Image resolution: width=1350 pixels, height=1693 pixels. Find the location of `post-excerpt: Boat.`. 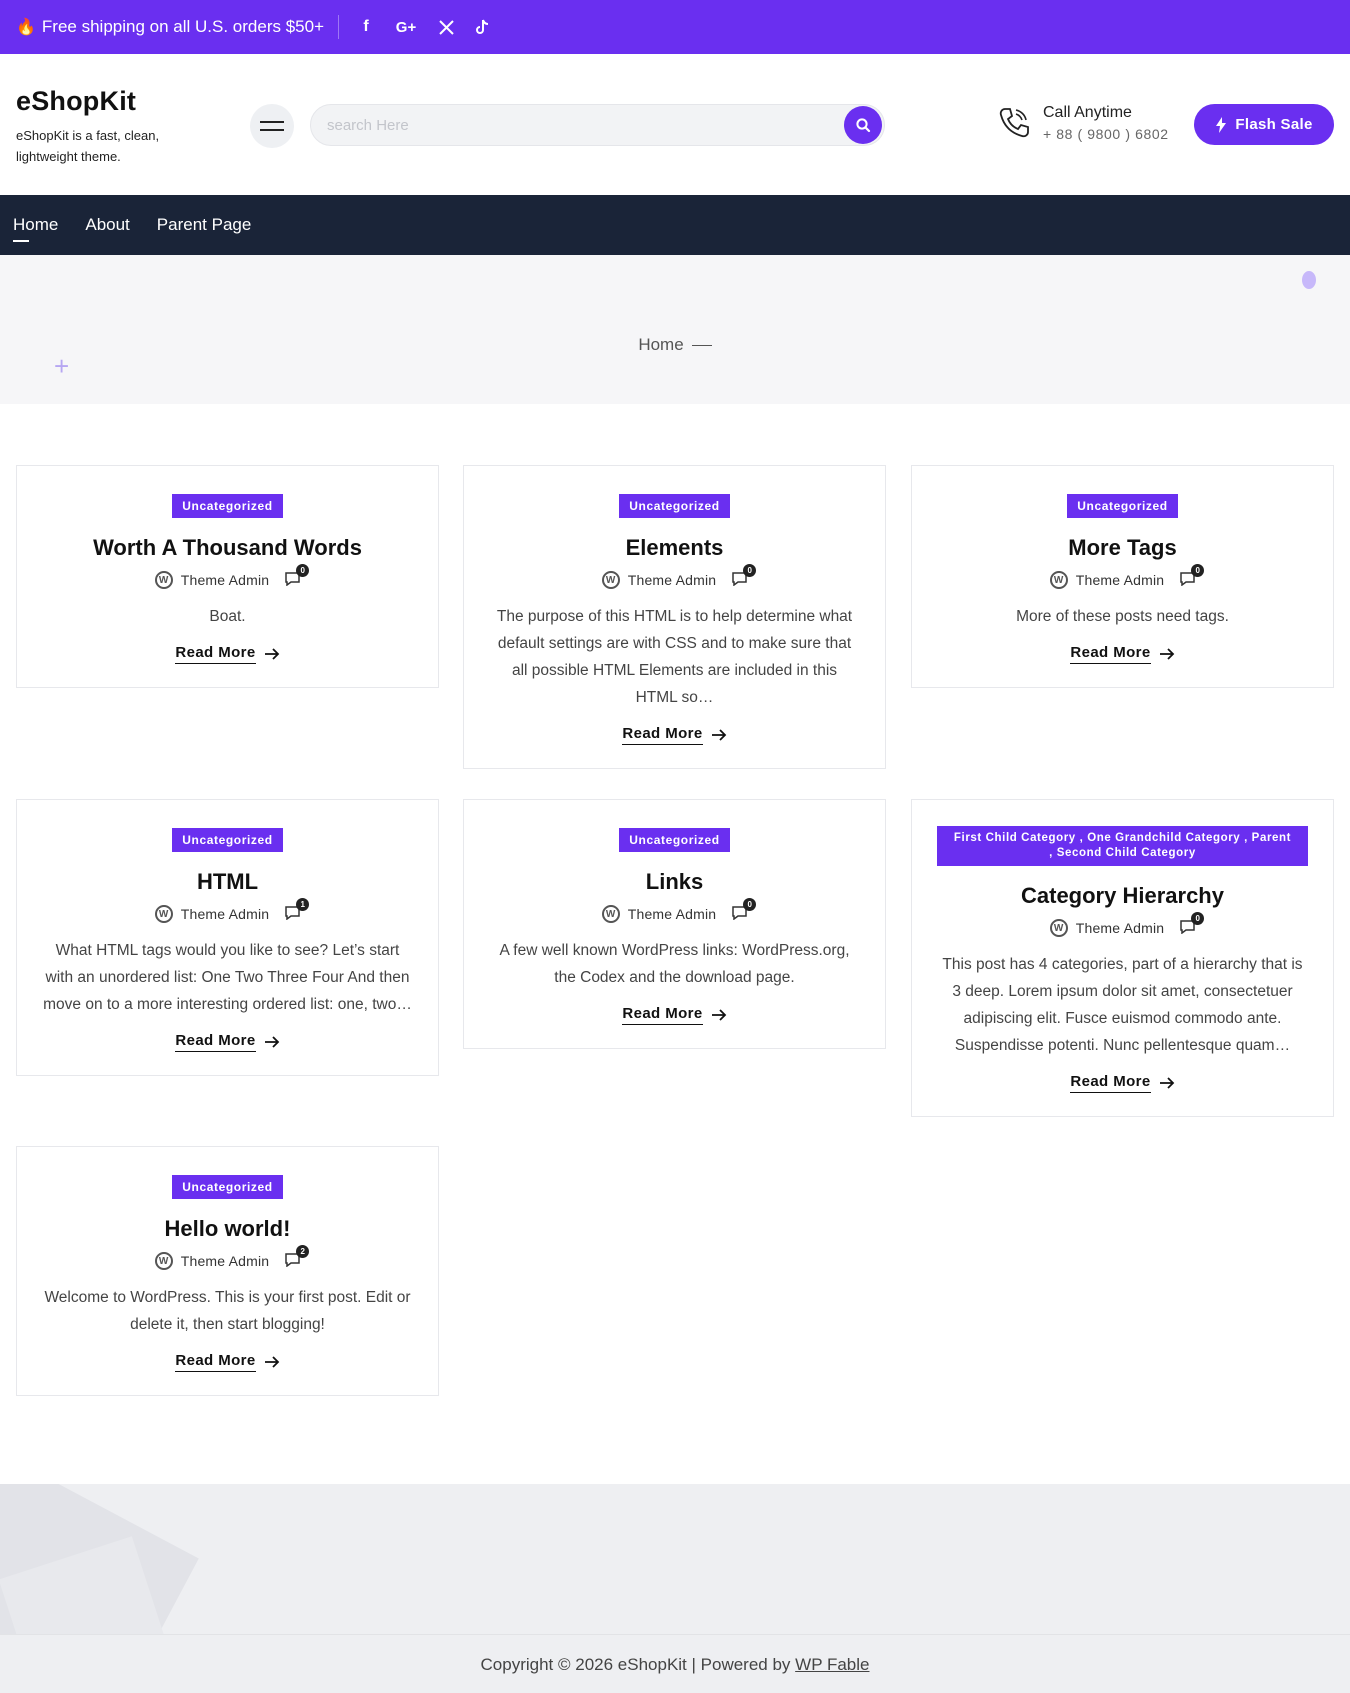

post-excerpt: Boat. is located at coordinates (227, 616).